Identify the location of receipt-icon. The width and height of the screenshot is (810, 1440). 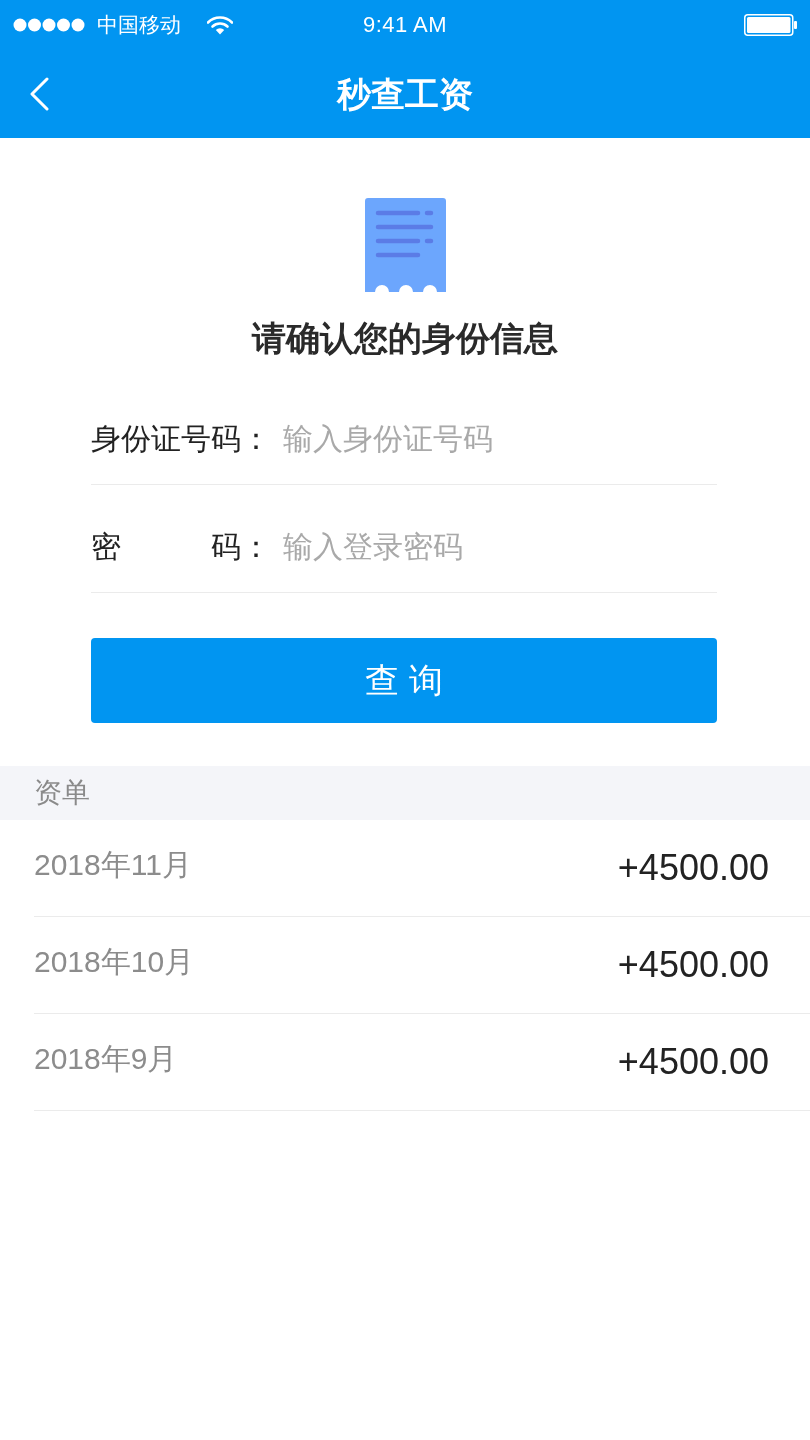
(405, 245).